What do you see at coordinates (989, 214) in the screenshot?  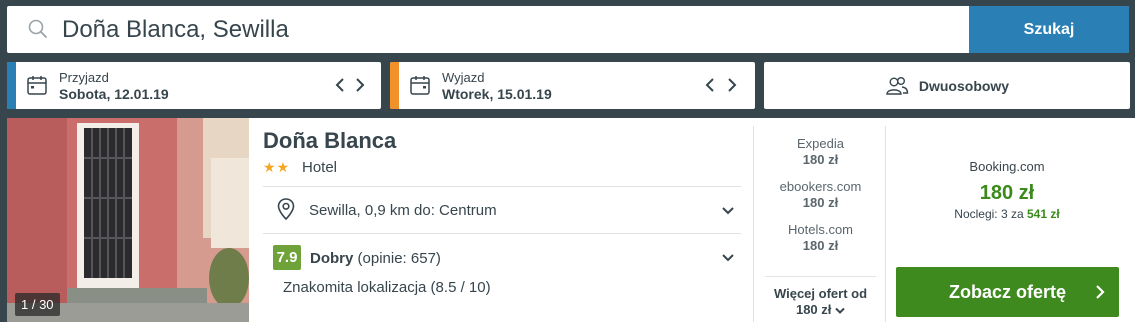 I see `nights-label: Noclegi: 3 za` at bounding box center [989, 214].